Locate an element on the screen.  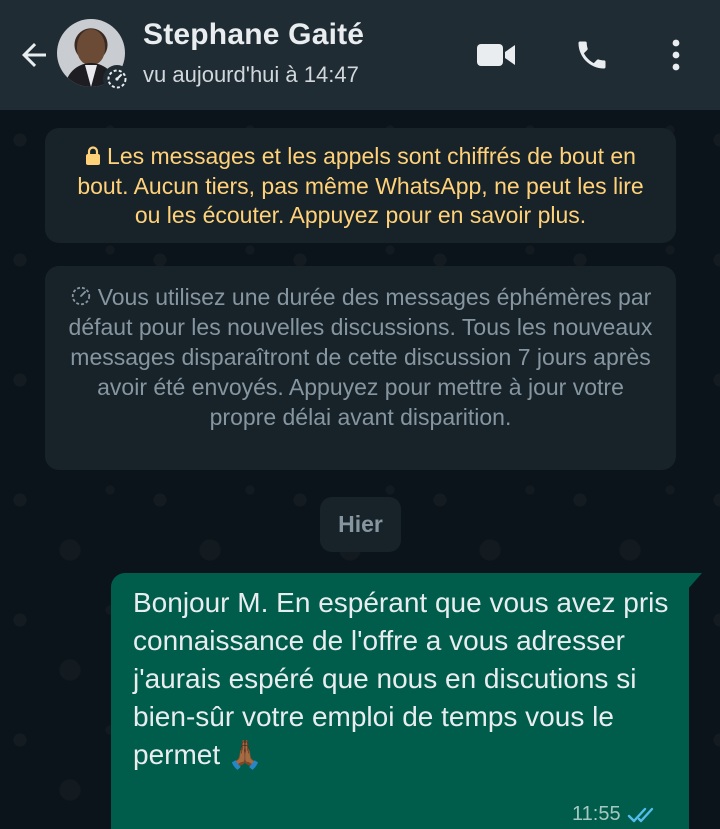
voice-call-button is located at coordinates (592, 55).